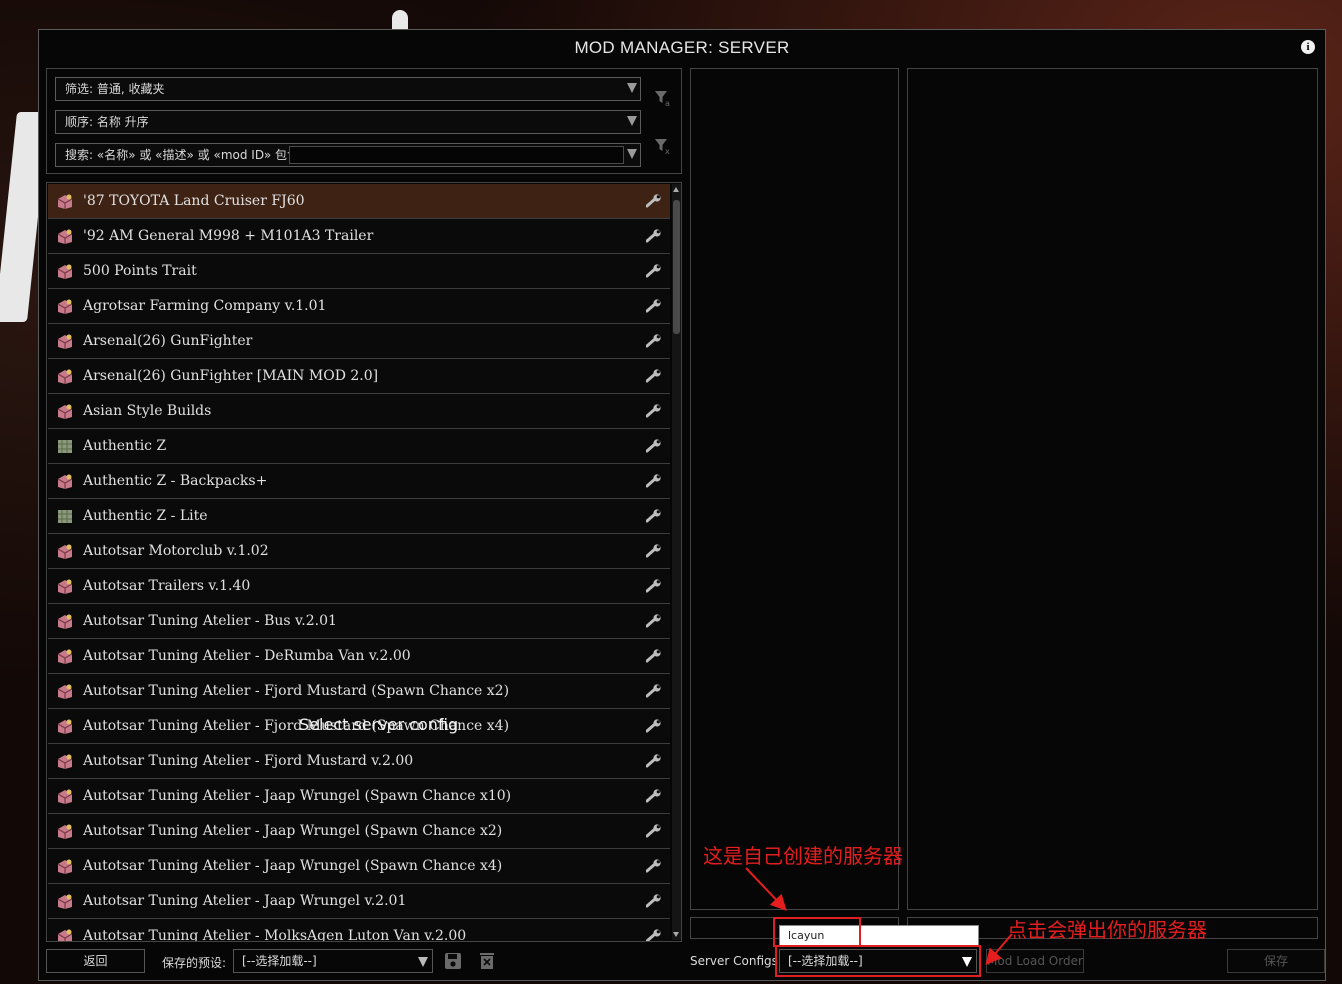  Describe the element at coordinates (107, 122) in the screenshot. I see `sort-order-label: 顺序: 名称 升序` at that location.